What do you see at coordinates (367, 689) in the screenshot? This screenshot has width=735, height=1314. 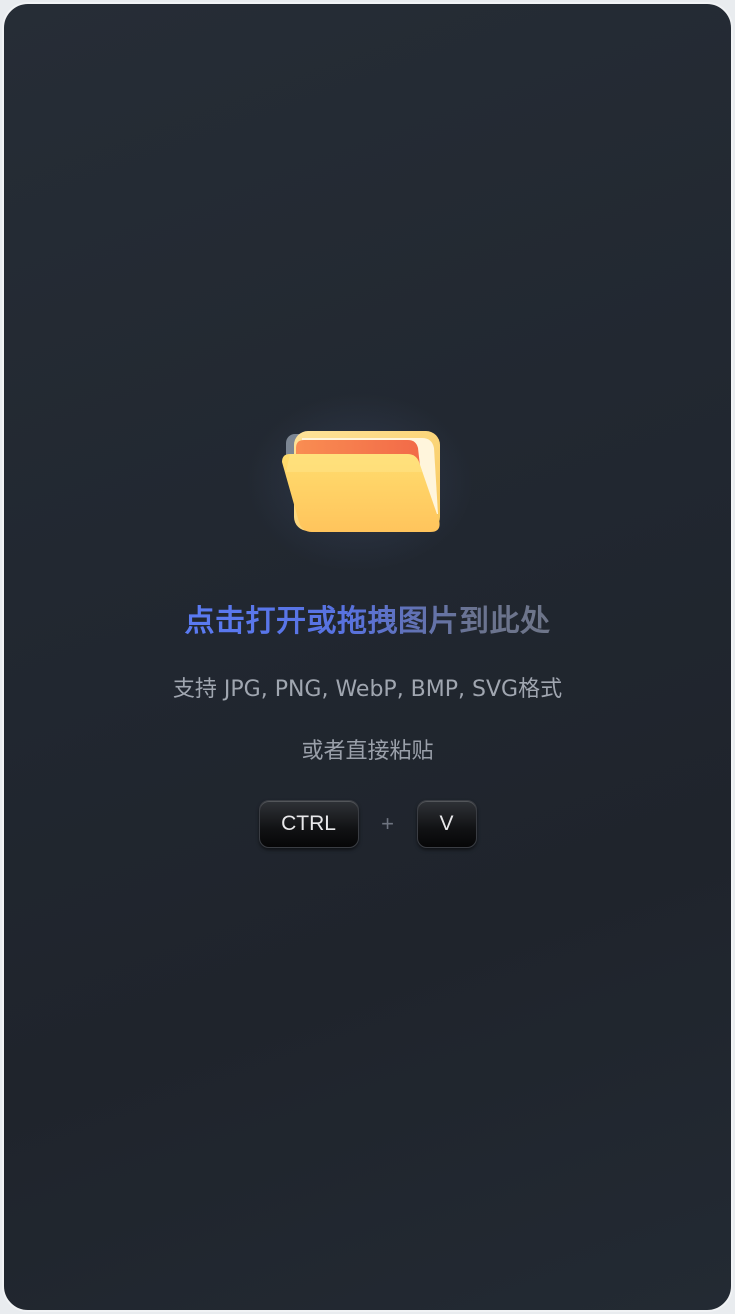 I see `supported-formats-text: 支持 JPG, PNG, WebP, BMP, SVG格式` at bounding box center [367, 689].